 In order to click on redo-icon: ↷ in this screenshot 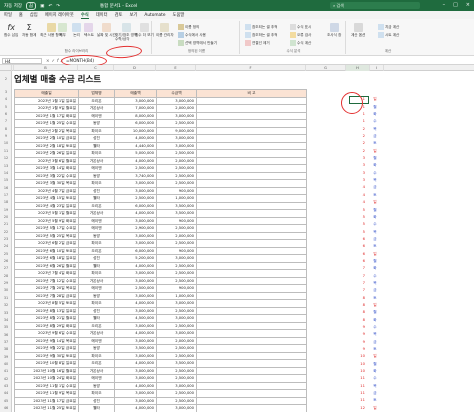, I will do `click(58, 6)`.